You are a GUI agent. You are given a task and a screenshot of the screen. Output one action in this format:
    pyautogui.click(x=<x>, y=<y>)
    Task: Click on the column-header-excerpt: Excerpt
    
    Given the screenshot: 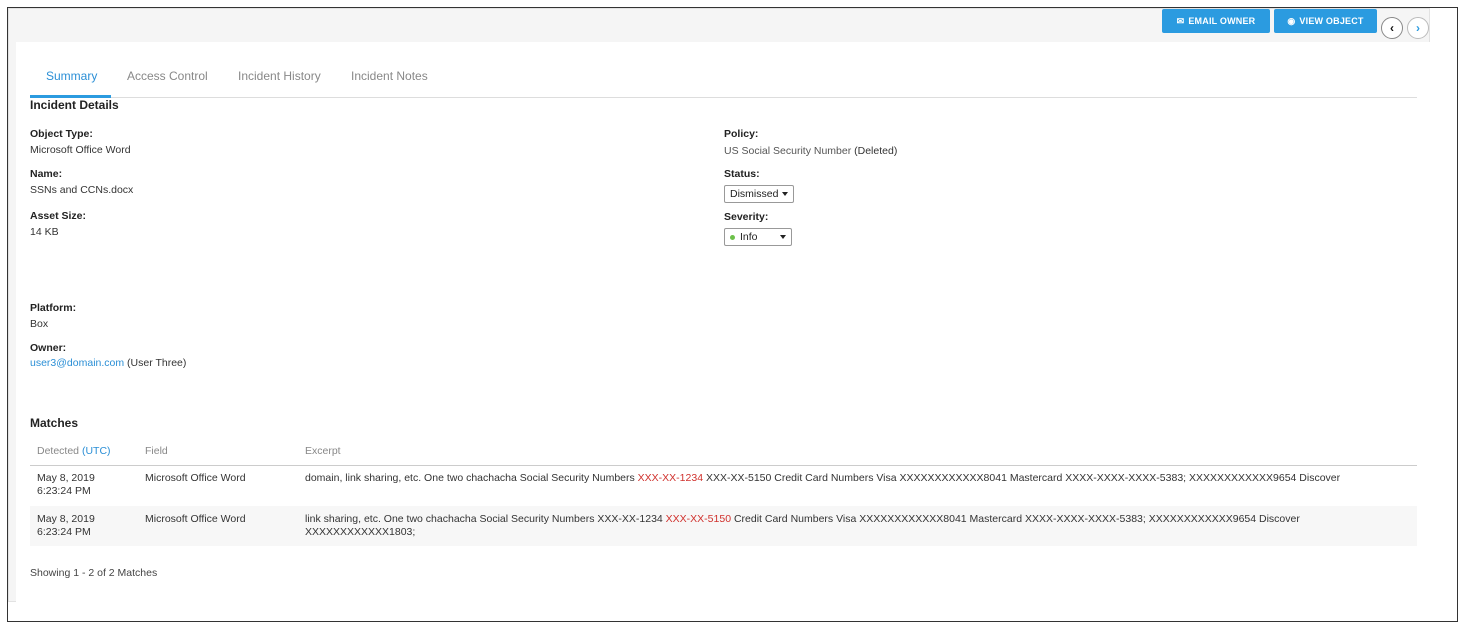 What is the action you would take?
    pyautogui.click(x=323, y=451)
    